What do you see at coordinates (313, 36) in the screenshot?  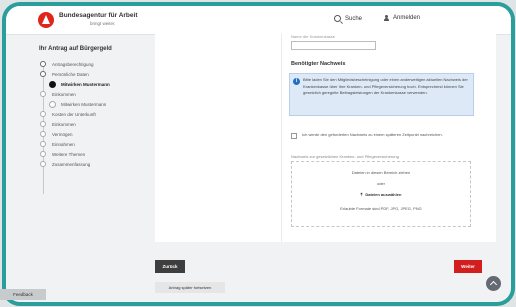 I see `top-field-label: Name der Krankenkasse` at bounding box center [313, 36].